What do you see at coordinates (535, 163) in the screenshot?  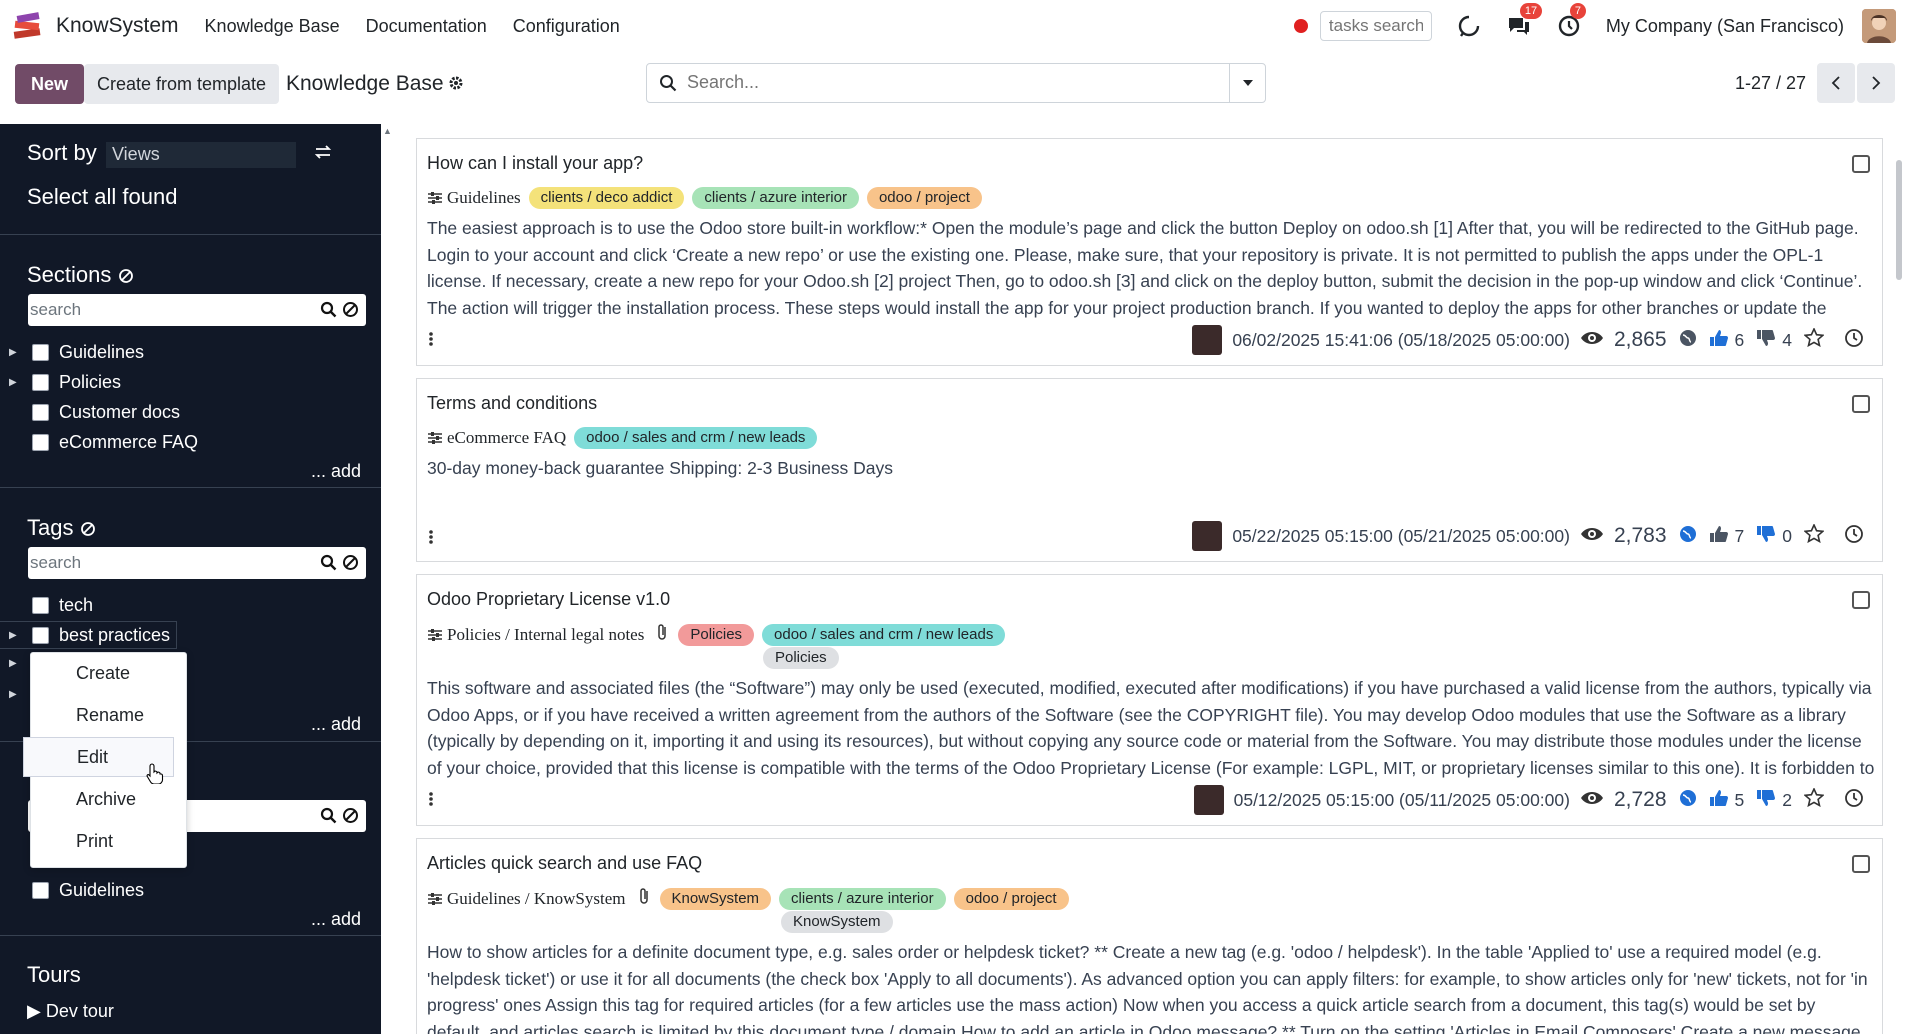 I see `article-title: How can I install your app?` at bounding box center [535, 163].